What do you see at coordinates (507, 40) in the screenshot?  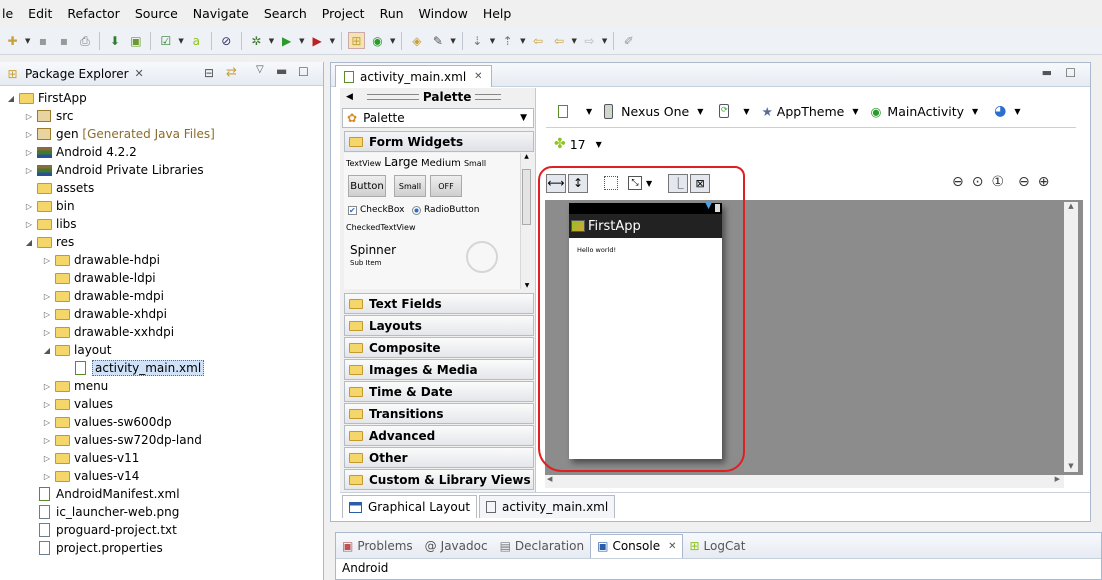 I see `prev-annotation-icon: ⇡` at bounding box center [507, 40].